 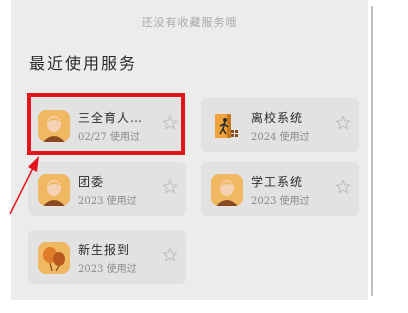 I want to click on service-name: 离校系统, so click(x=277, y=118).